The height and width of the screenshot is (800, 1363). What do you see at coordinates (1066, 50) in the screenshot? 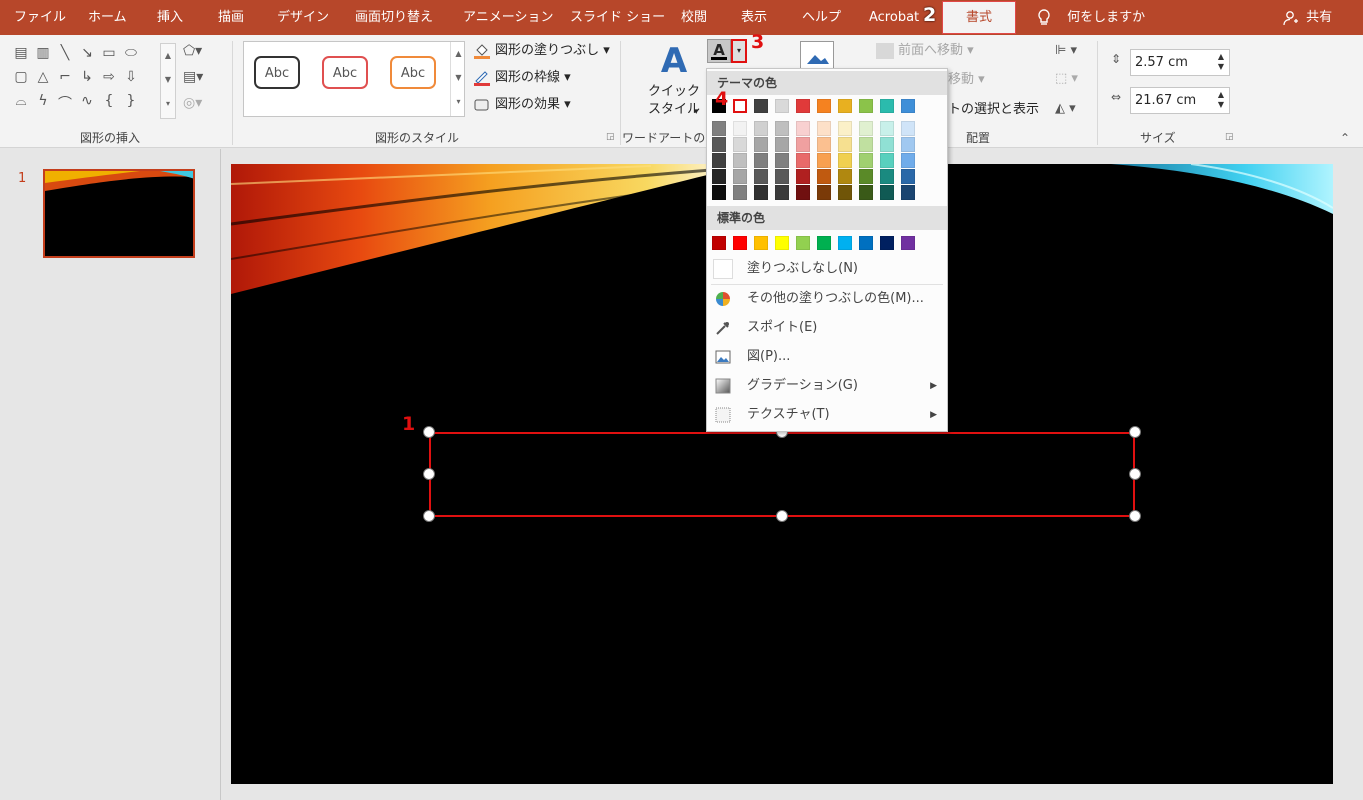
I see `align-icon: ⊫ ▾` at bounding box center [1066, 50].